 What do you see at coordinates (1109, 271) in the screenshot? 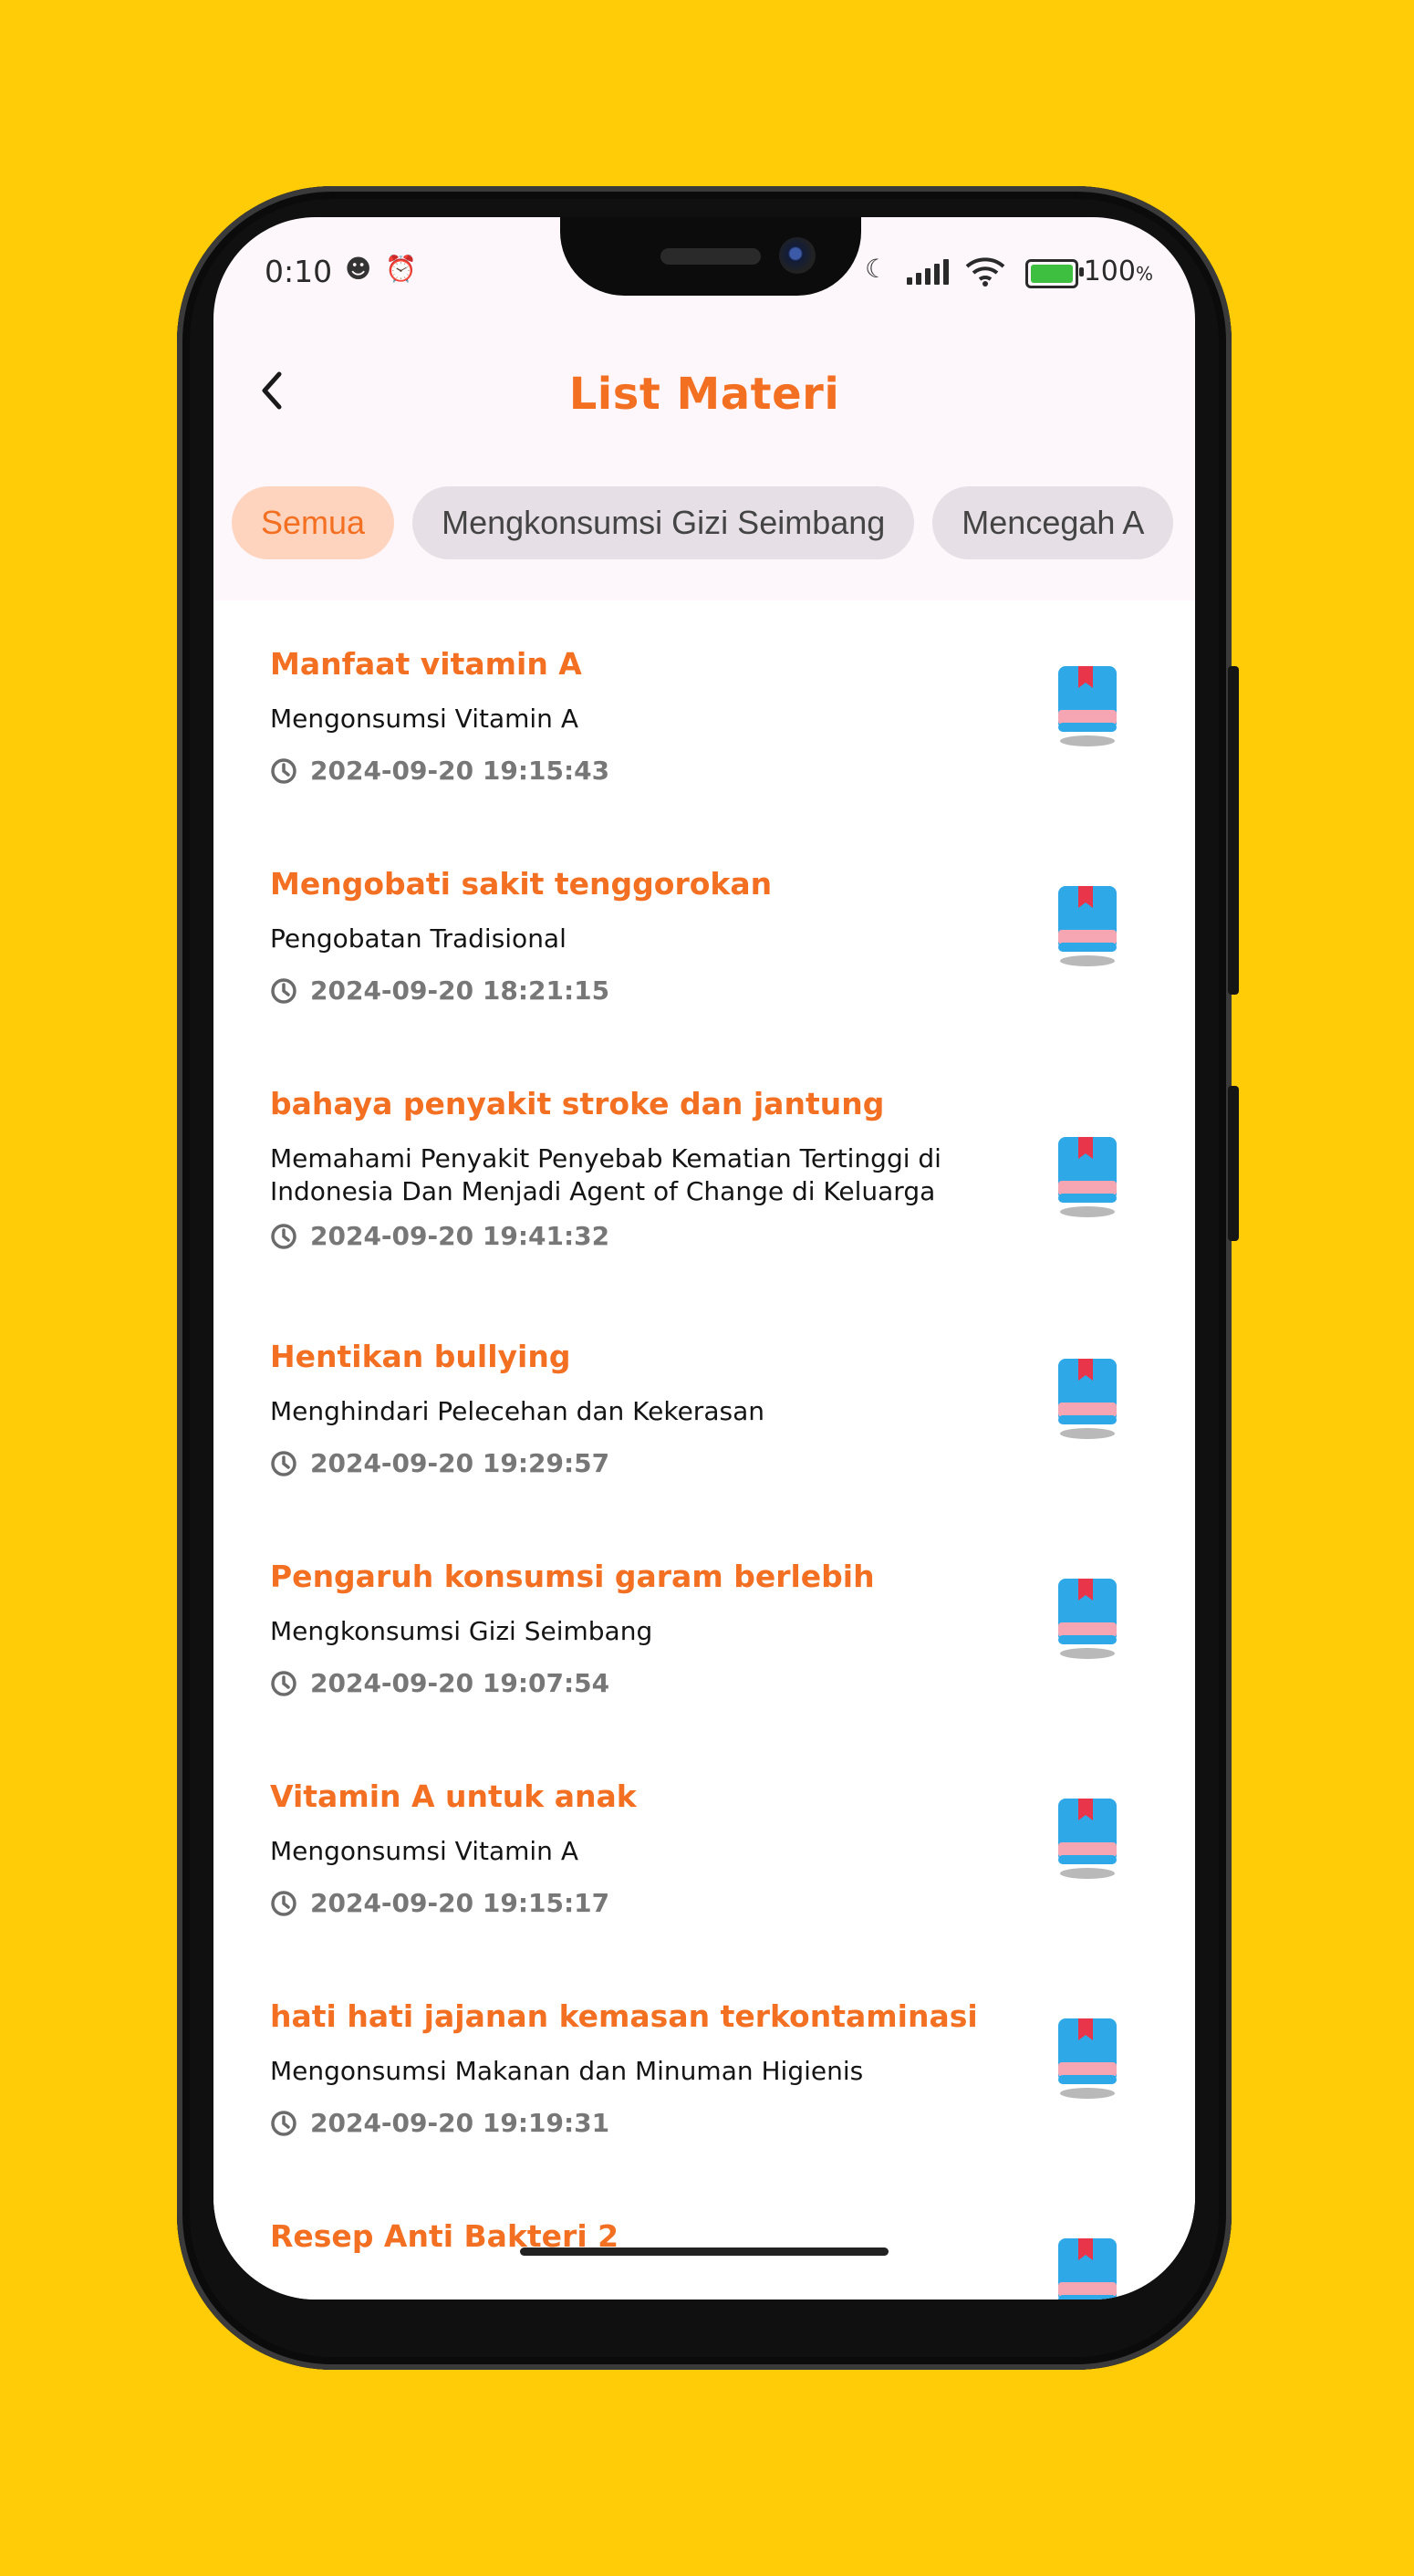
I see `battery-percent-value: 100` at bounding box center [1109, 271].